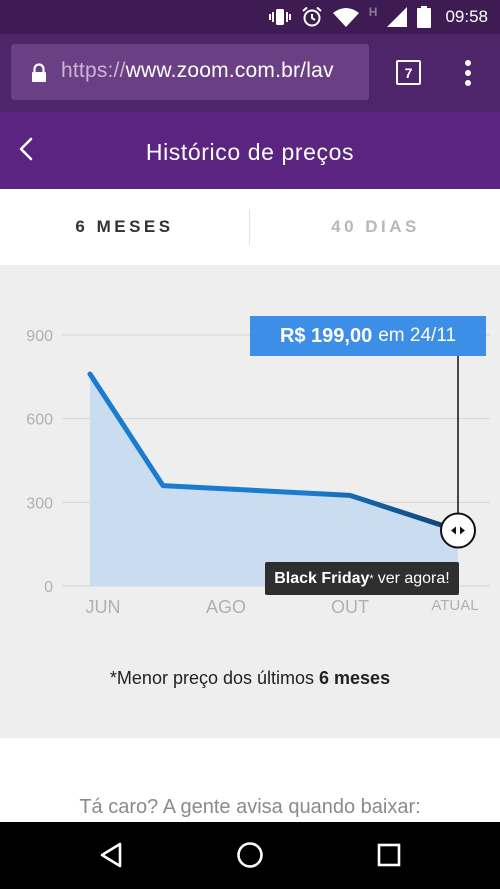  What do you see at coordinates (408, 72) in the screenshot?
I see `tab-switcher-button: 7` at bounding box center [408, 72].